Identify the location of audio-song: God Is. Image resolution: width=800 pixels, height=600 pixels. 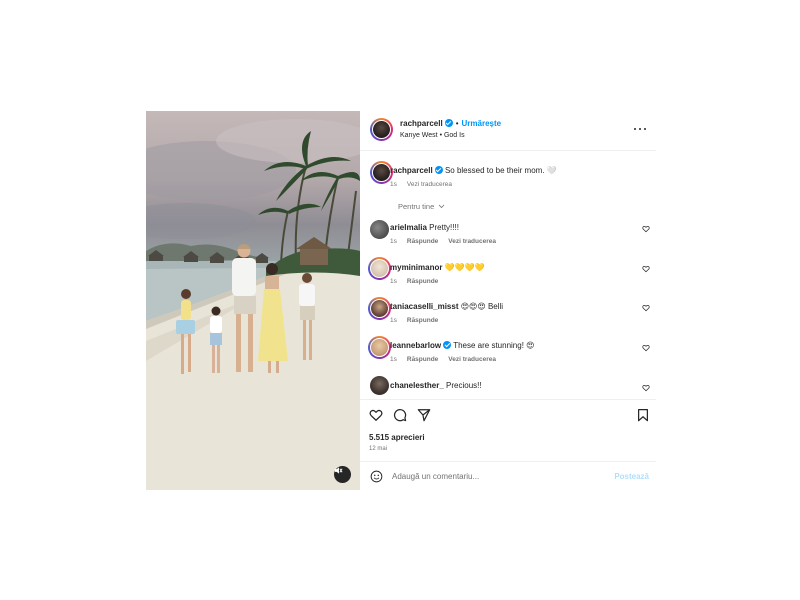
(454, 135).